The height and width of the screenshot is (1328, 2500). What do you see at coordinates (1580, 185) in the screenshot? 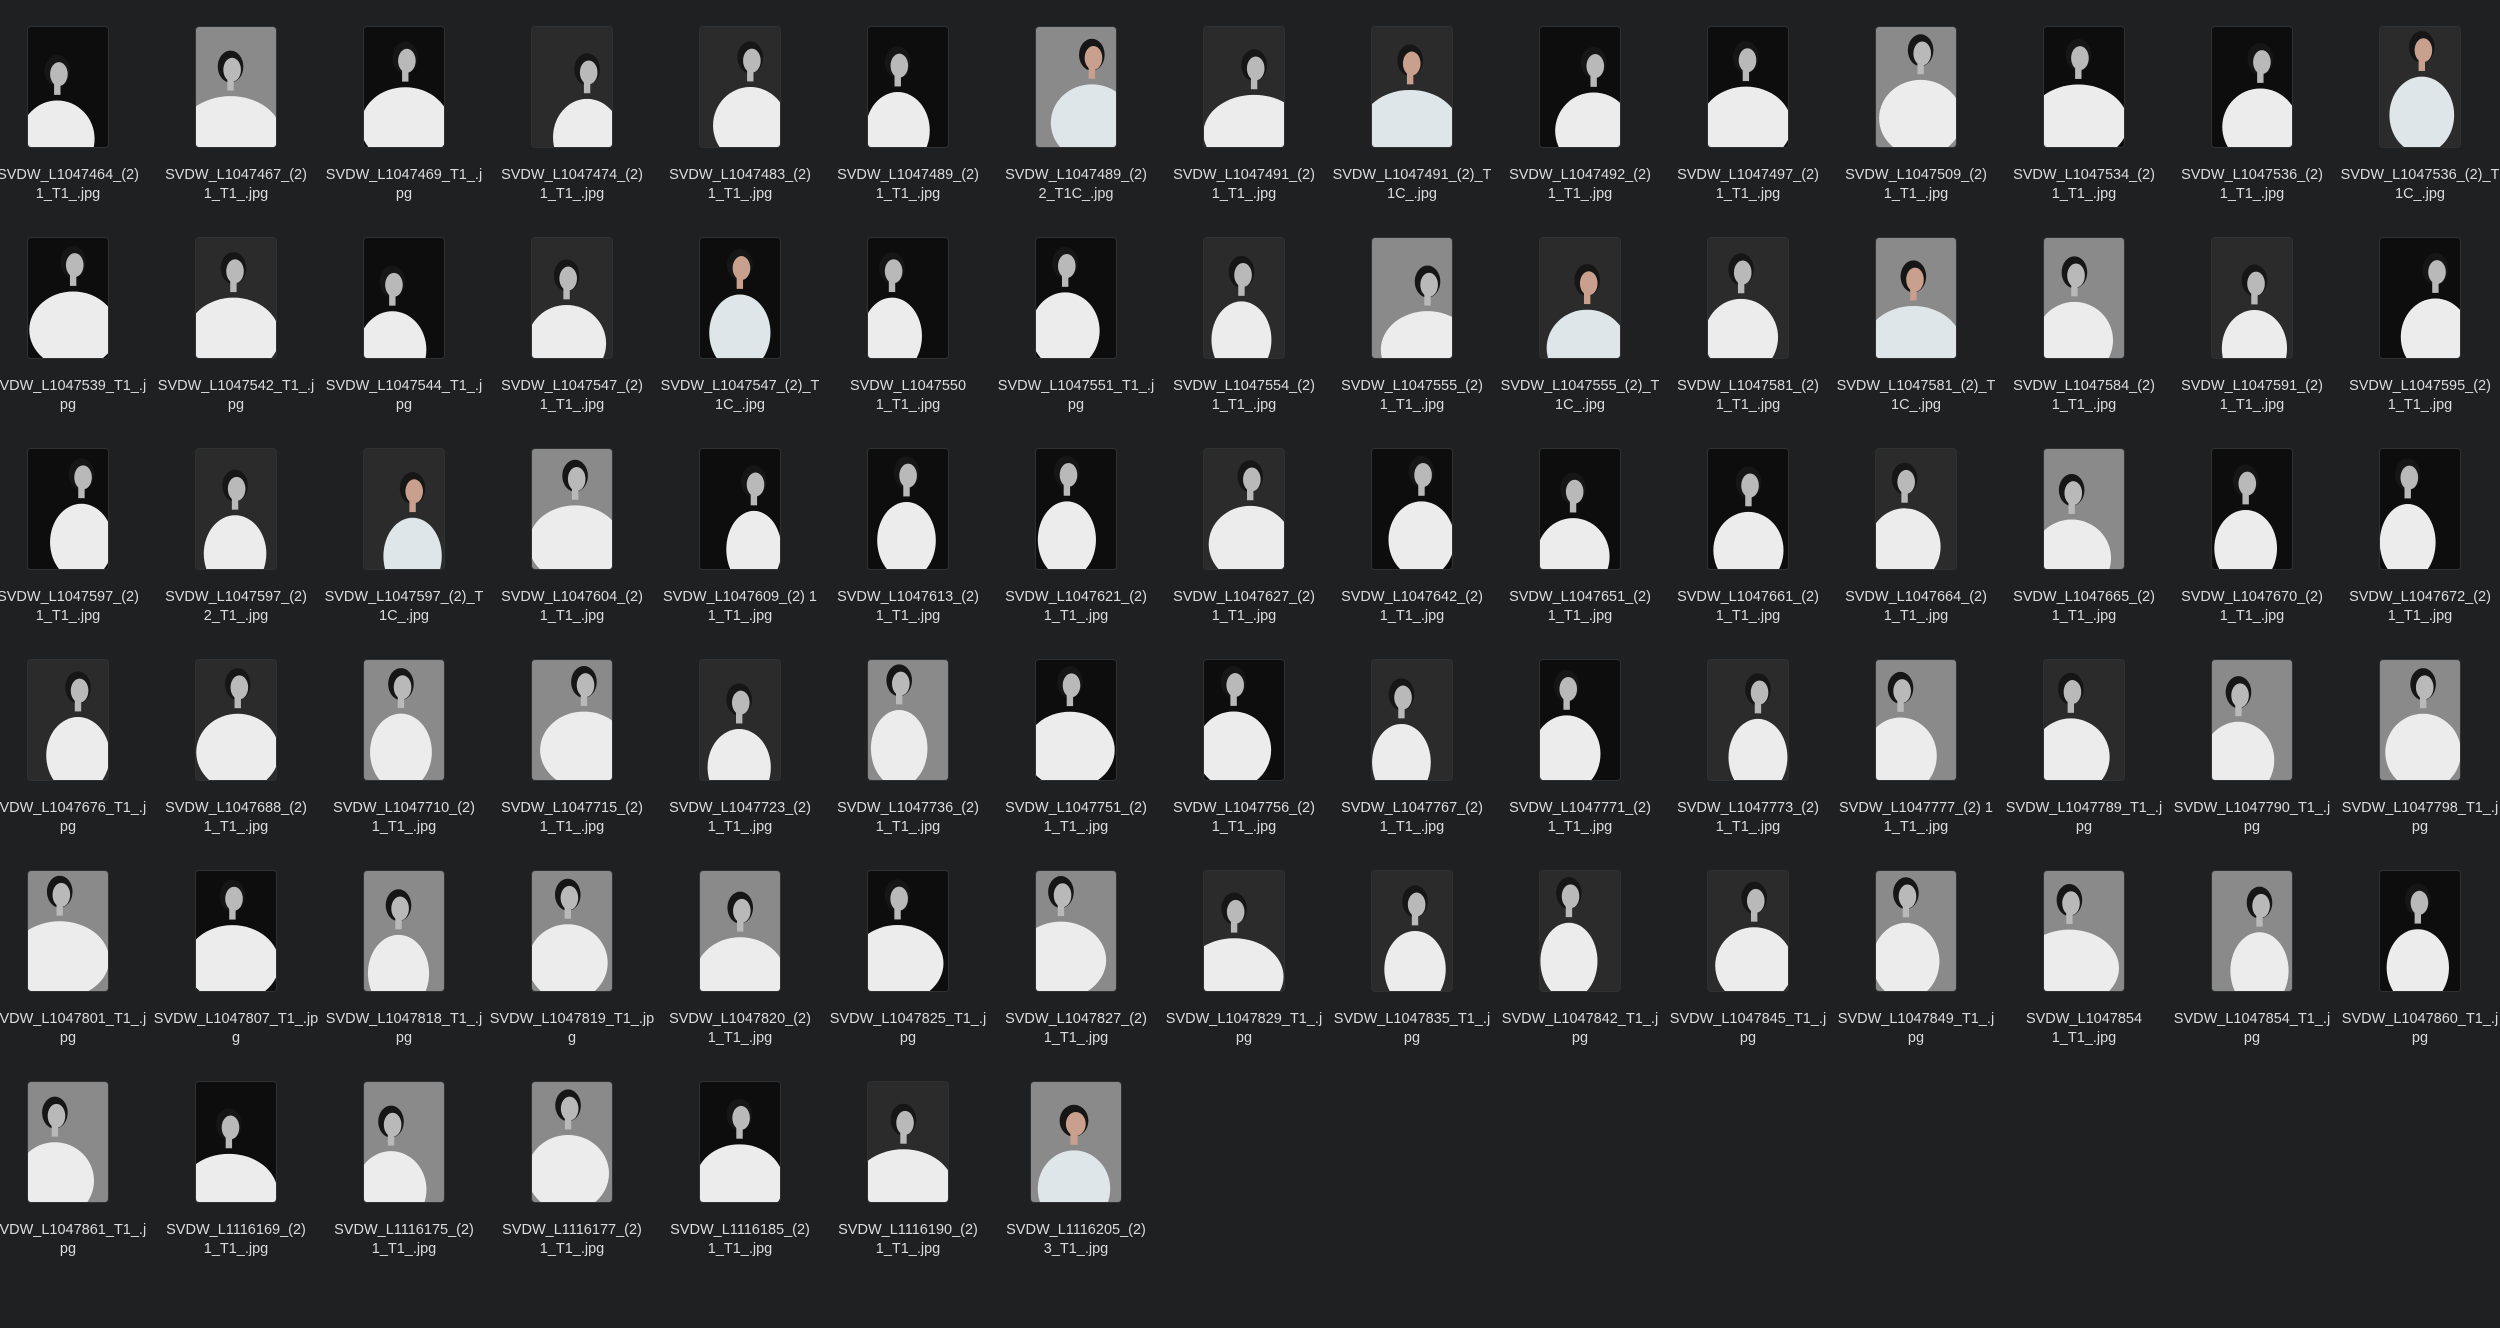
I see `file-name-label: SVDW_L1047492_(2) 1_T1_.jpg` at bounding box center [1580, 185].